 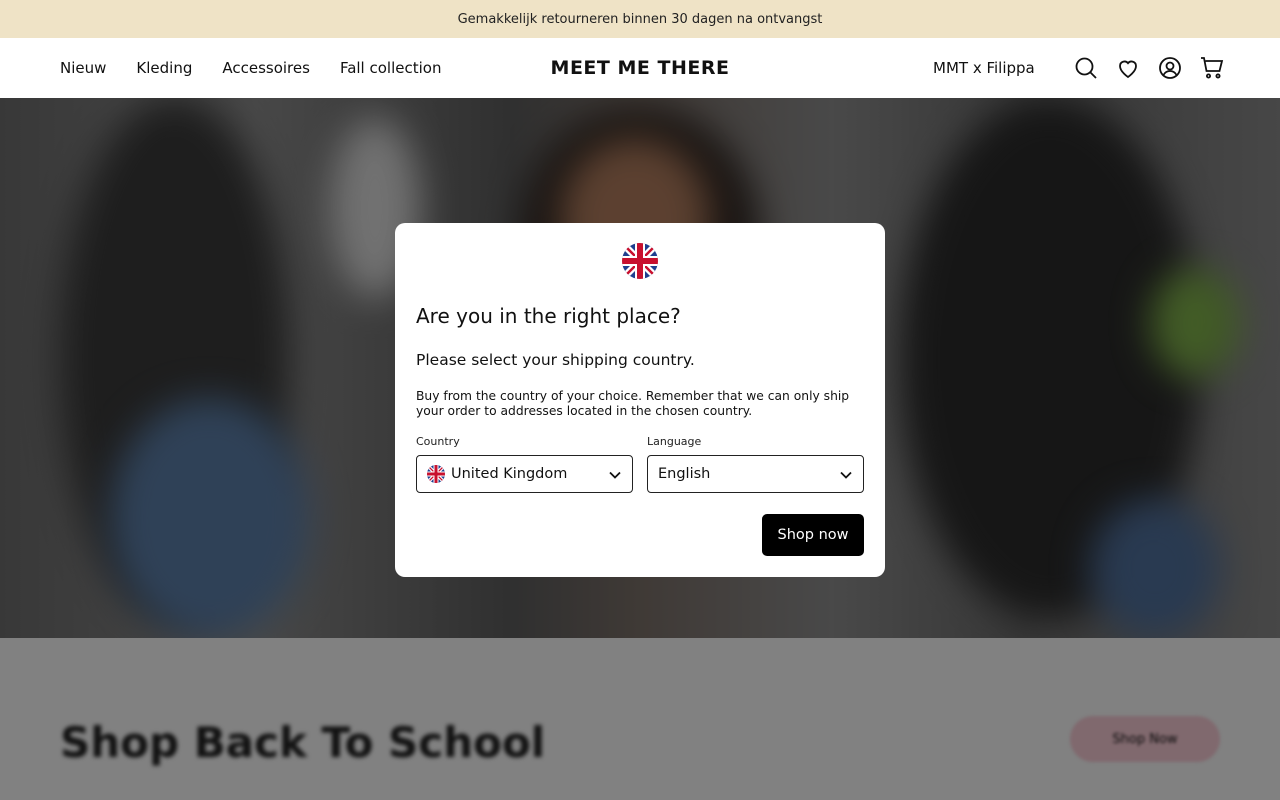 What do you see at coordinates (1128, 68) in the screenshot?
I see `heart-icon` at bounding box center [1128, 68].